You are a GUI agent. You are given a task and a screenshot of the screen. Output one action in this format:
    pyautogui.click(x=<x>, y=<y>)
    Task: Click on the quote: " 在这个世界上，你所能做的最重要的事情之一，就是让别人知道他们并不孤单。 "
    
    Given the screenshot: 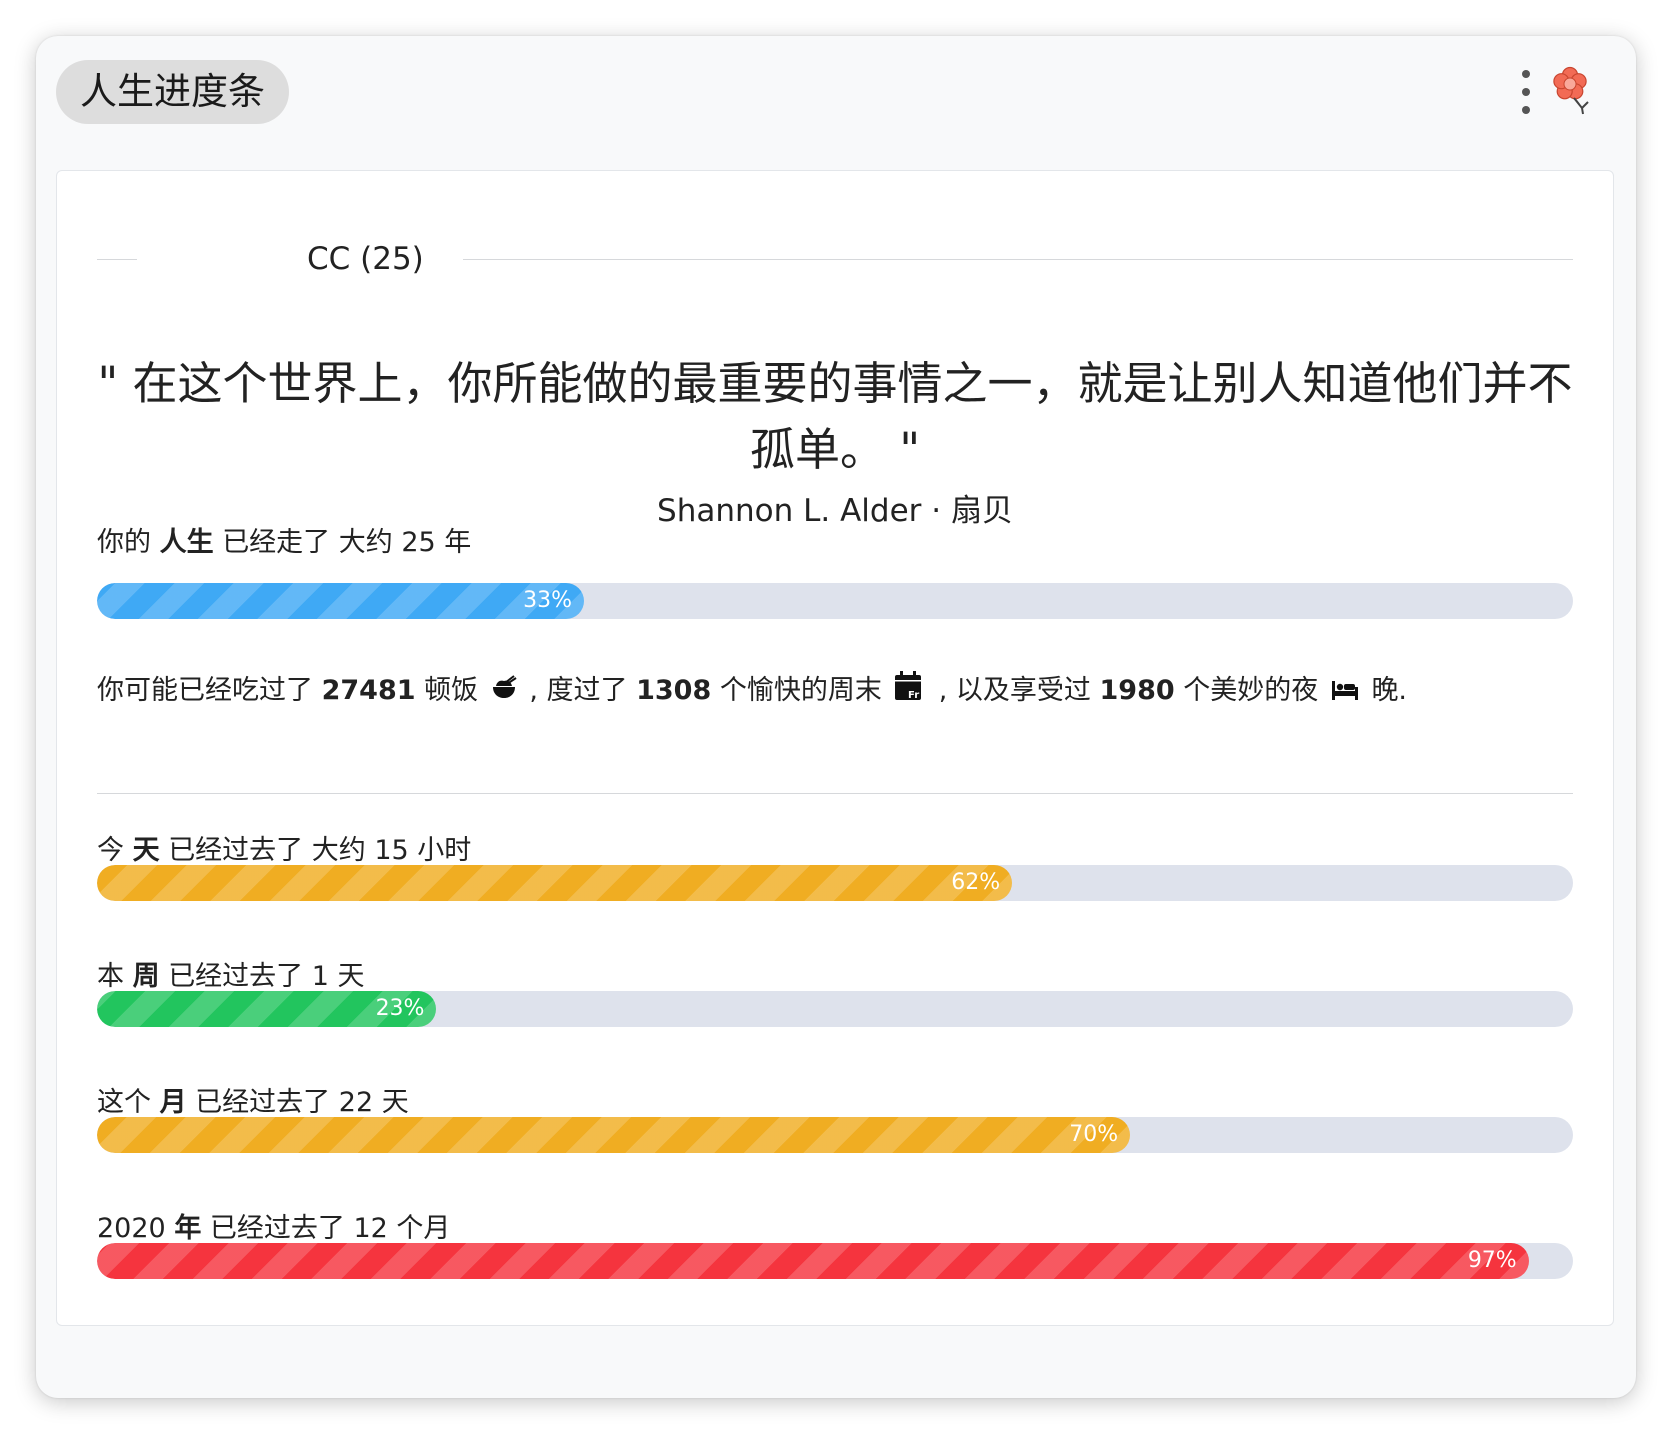 What is the action you would take?
    pyautogui.click(x=835, y=417)
    